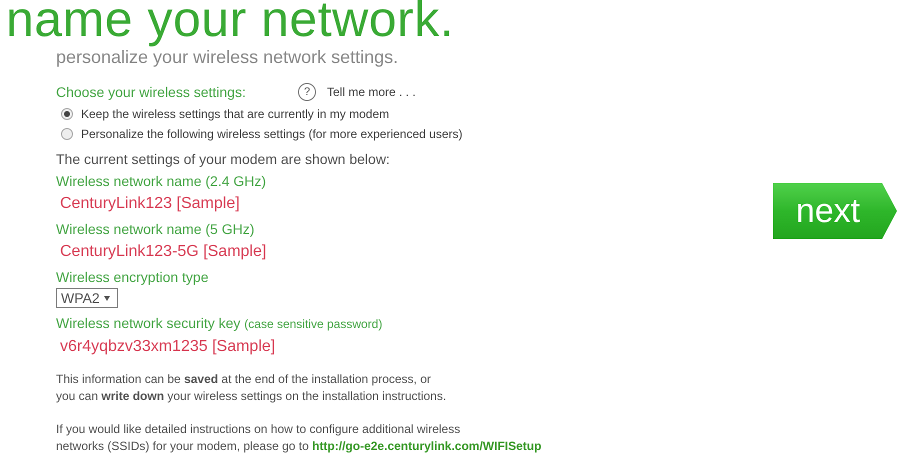 This screenshot has height=469, width=907. What do you see at coordinates (156, 229) in the screenshot?
I see `field-label: Wireless network name (5 GHz)` at bounding box center [156, 229].